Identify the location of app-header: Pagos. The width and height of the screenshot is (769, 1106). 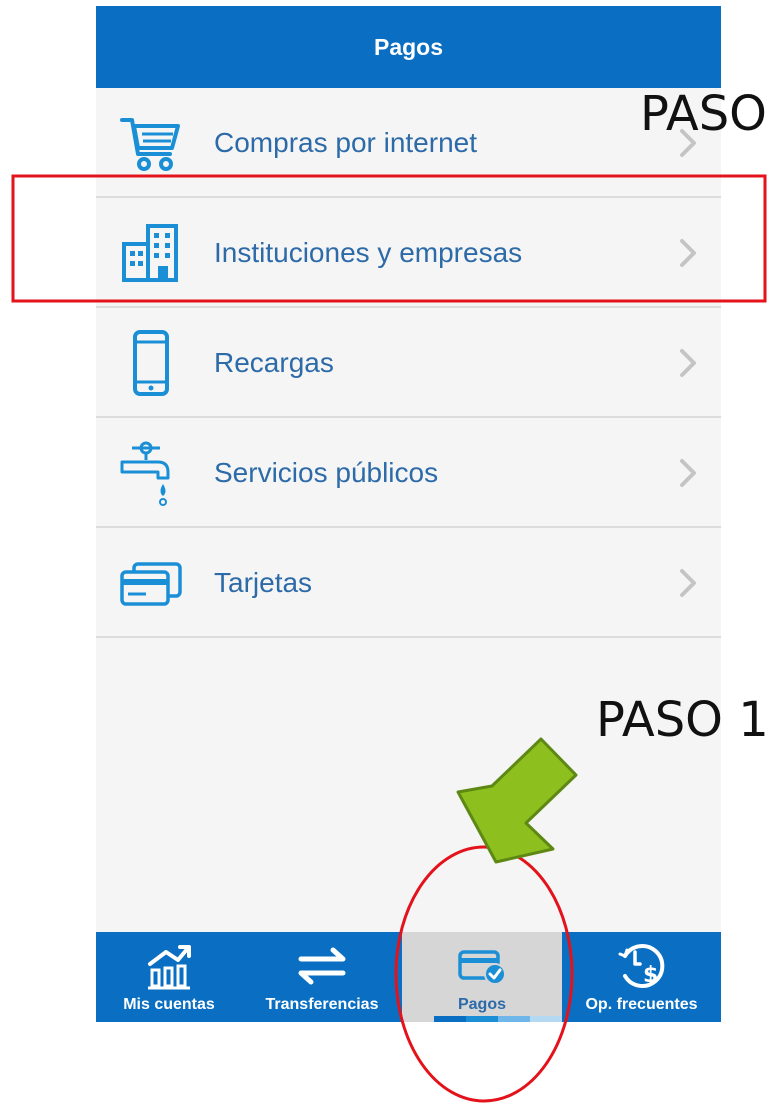
(408, 47).